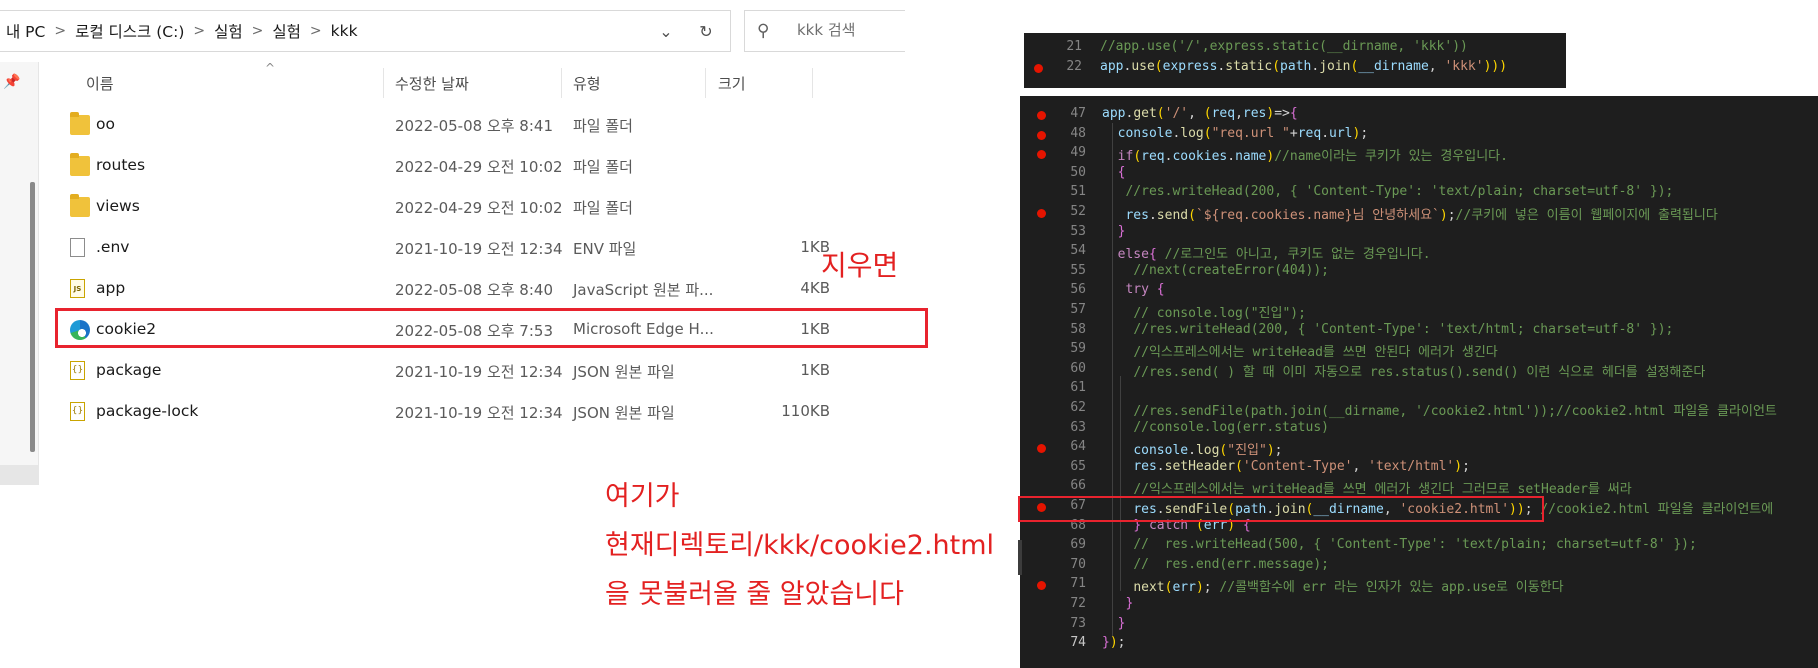  I want to click on code-text: {, so click(1121, 172).